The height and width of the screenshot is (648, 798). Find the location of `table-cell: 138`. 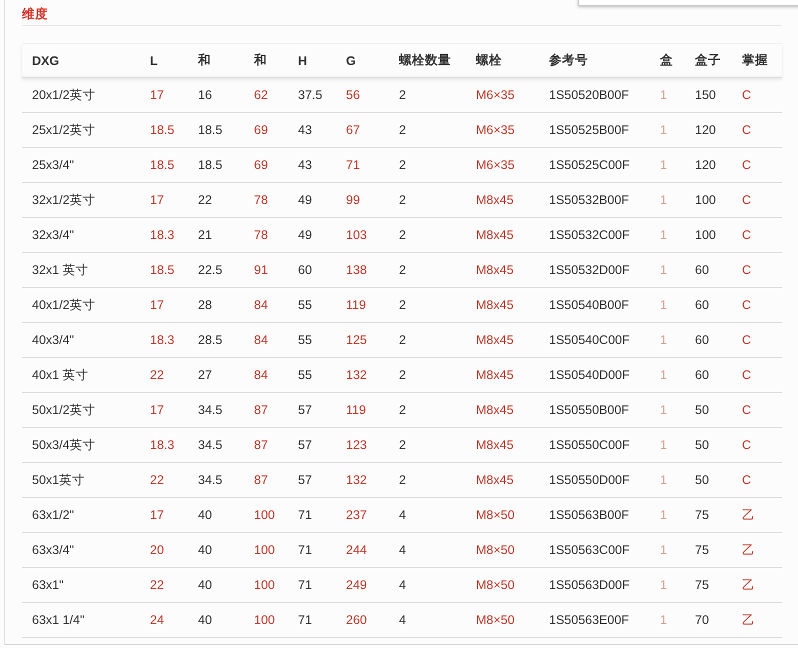

table-cell: 138 is located at coordinates (362, 270).